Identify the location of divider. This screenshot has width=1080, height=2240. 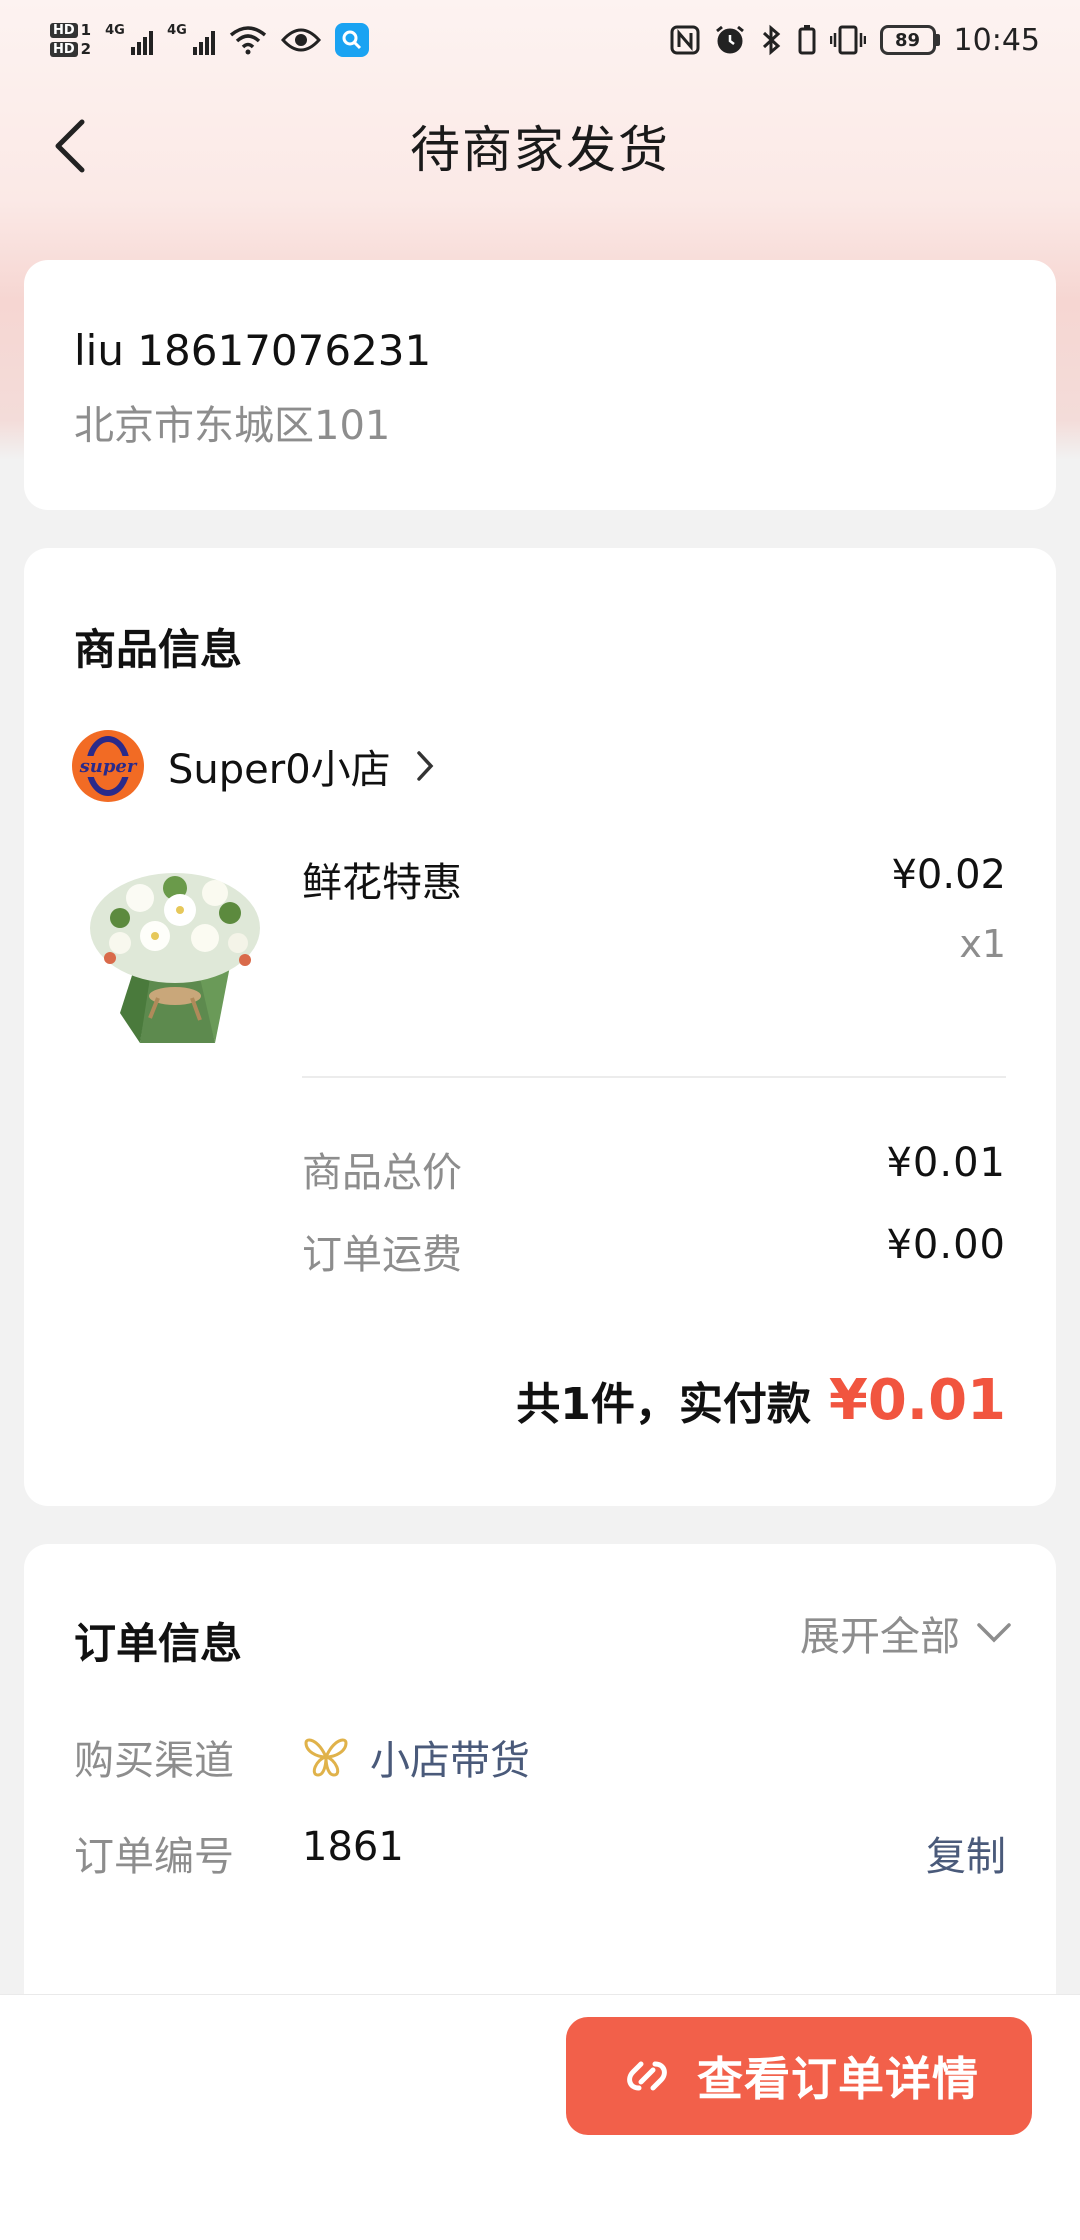
(654, 1077).